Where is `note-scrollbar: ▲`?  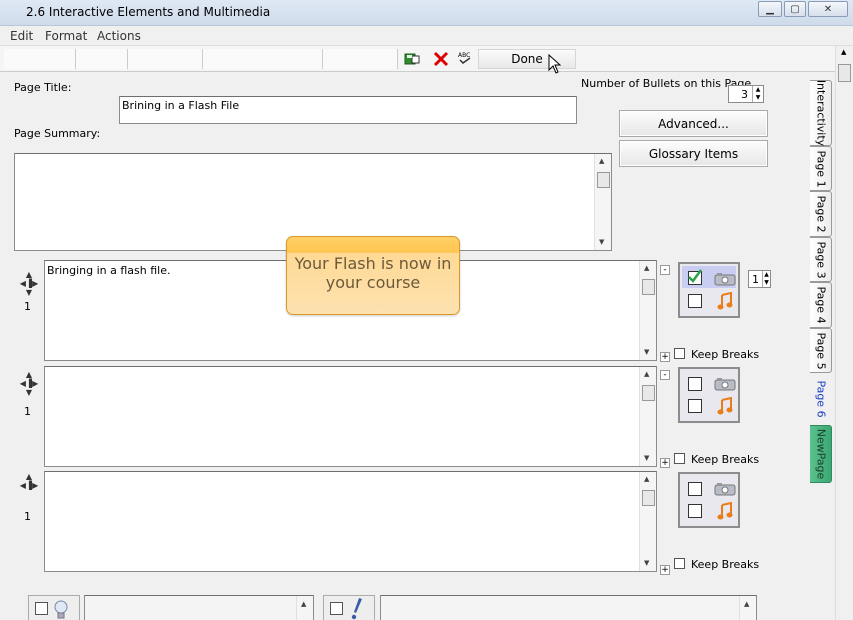
note-scrollbar: ▲ is located at coordinates (747, 608).